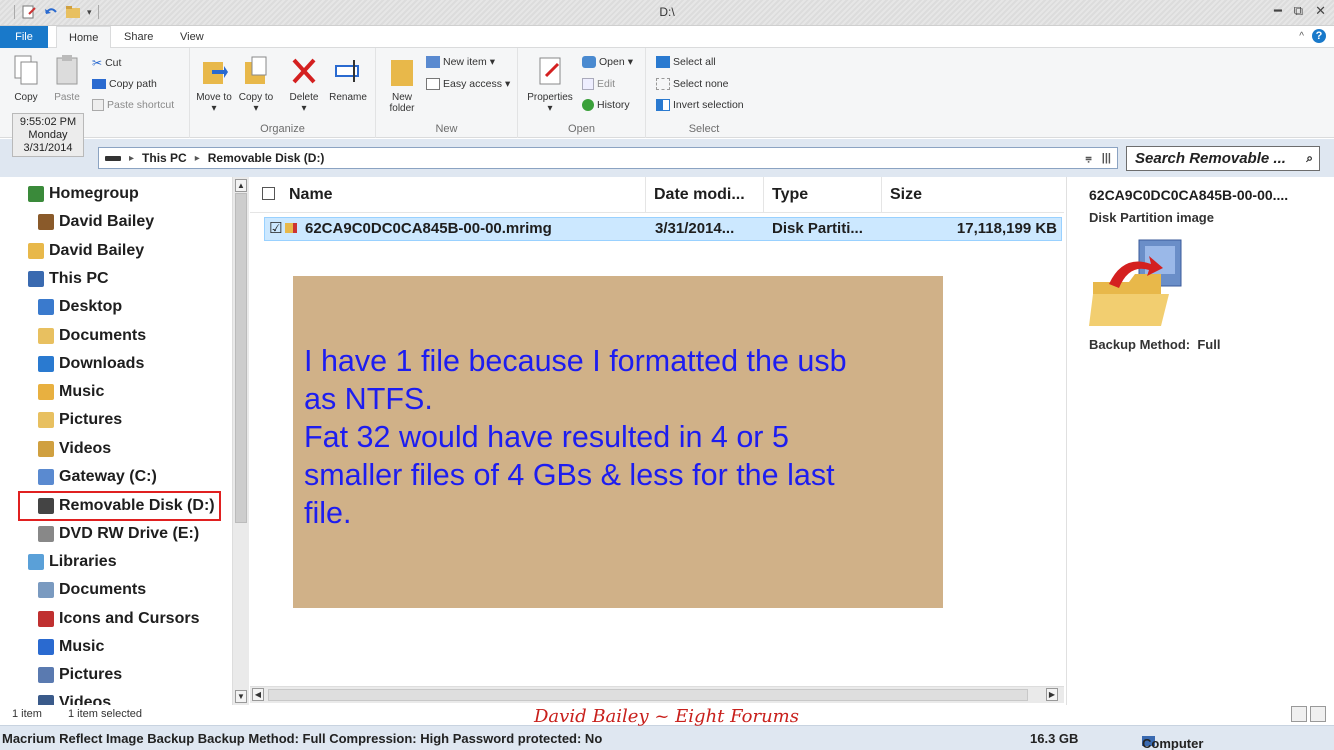 This screenshot has width=1334, height=750. I want to click on column-type: Type, so click(824, 195).